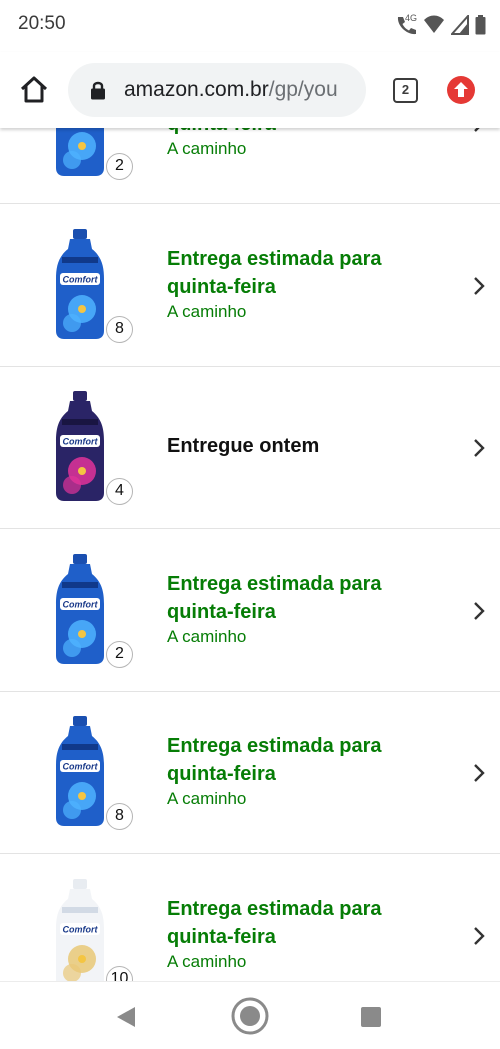 The image size is (500, 1049). What do you see at coordinates (243, 446) in the screenshot?
I see `order-title: Entregue ontem` at bounding box center [243, 446].